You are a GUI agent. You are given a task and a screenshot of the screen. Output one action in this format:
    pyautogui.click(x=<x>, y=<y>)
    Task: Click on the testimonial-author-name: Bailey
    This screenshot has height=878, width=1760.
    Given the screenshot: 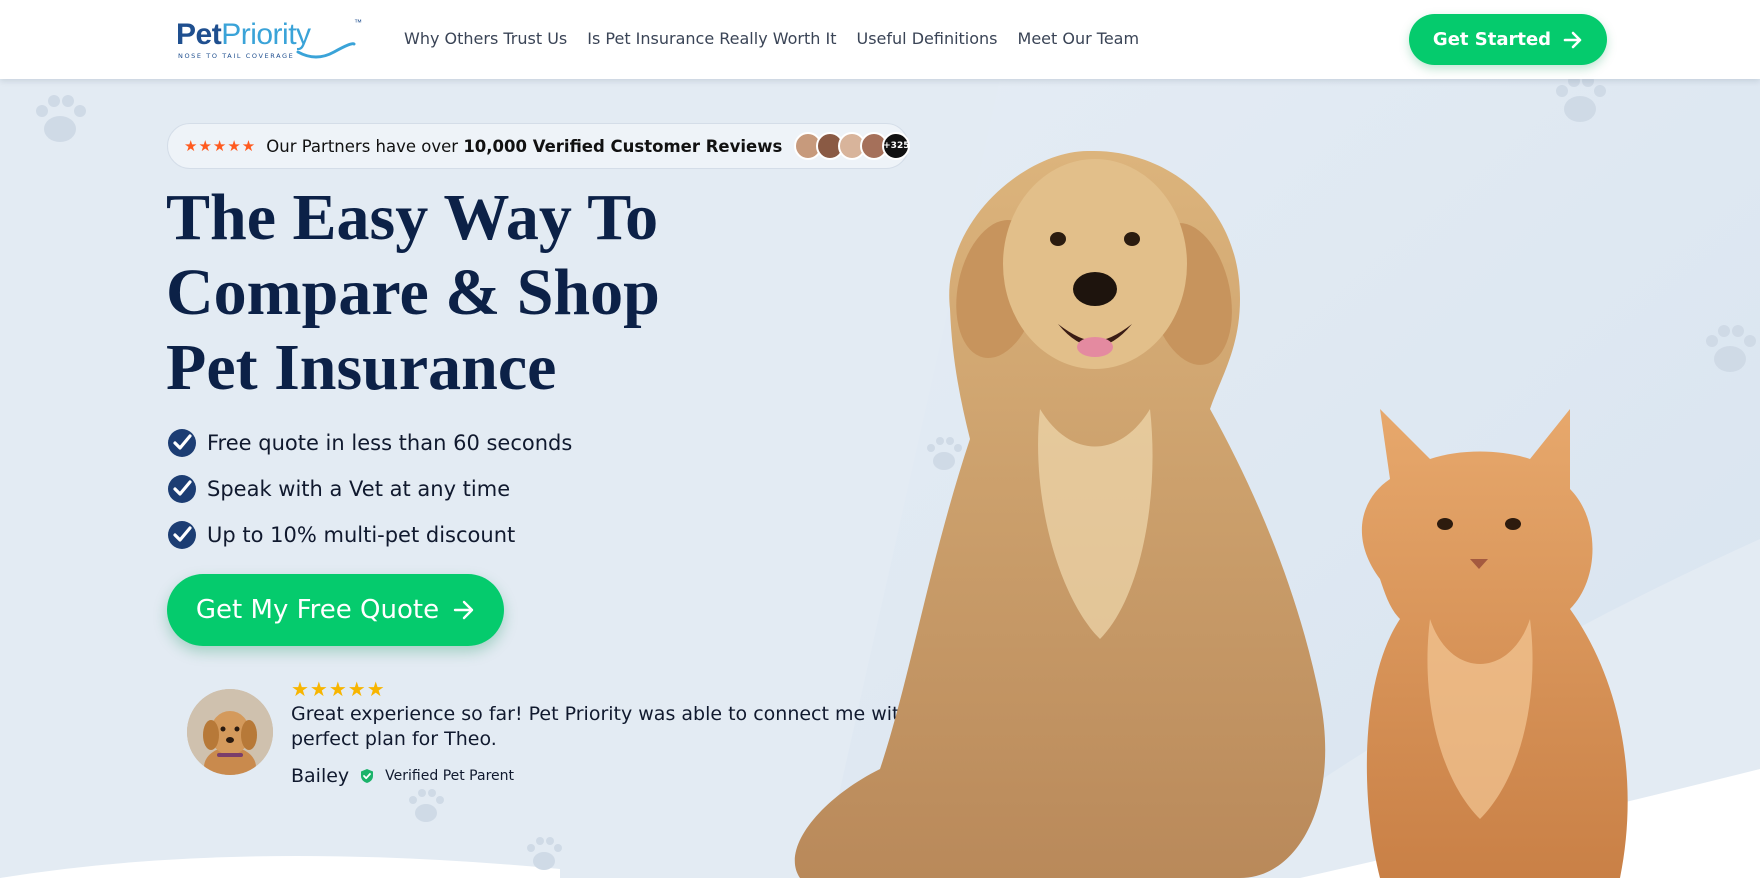 What is the action you would take?
    pyautogui.click(x=320, y=776)
    